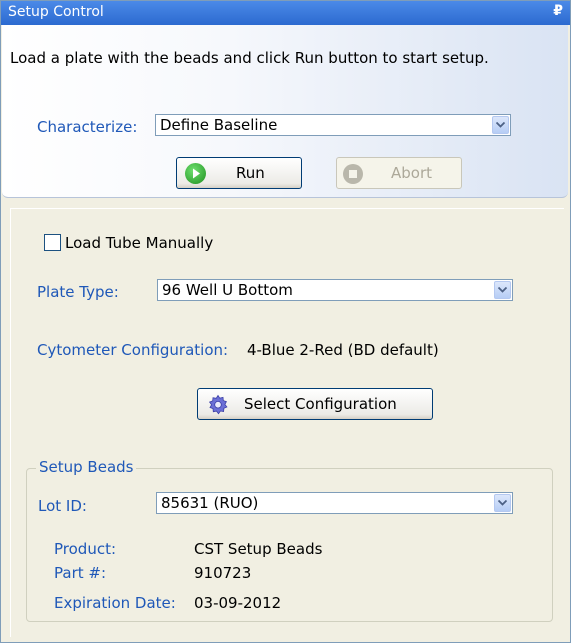 This screenshot has width=571, height=643. Describe the element at coordinates (353, 174) in the screenshot. I see `stop-icon` at that location.